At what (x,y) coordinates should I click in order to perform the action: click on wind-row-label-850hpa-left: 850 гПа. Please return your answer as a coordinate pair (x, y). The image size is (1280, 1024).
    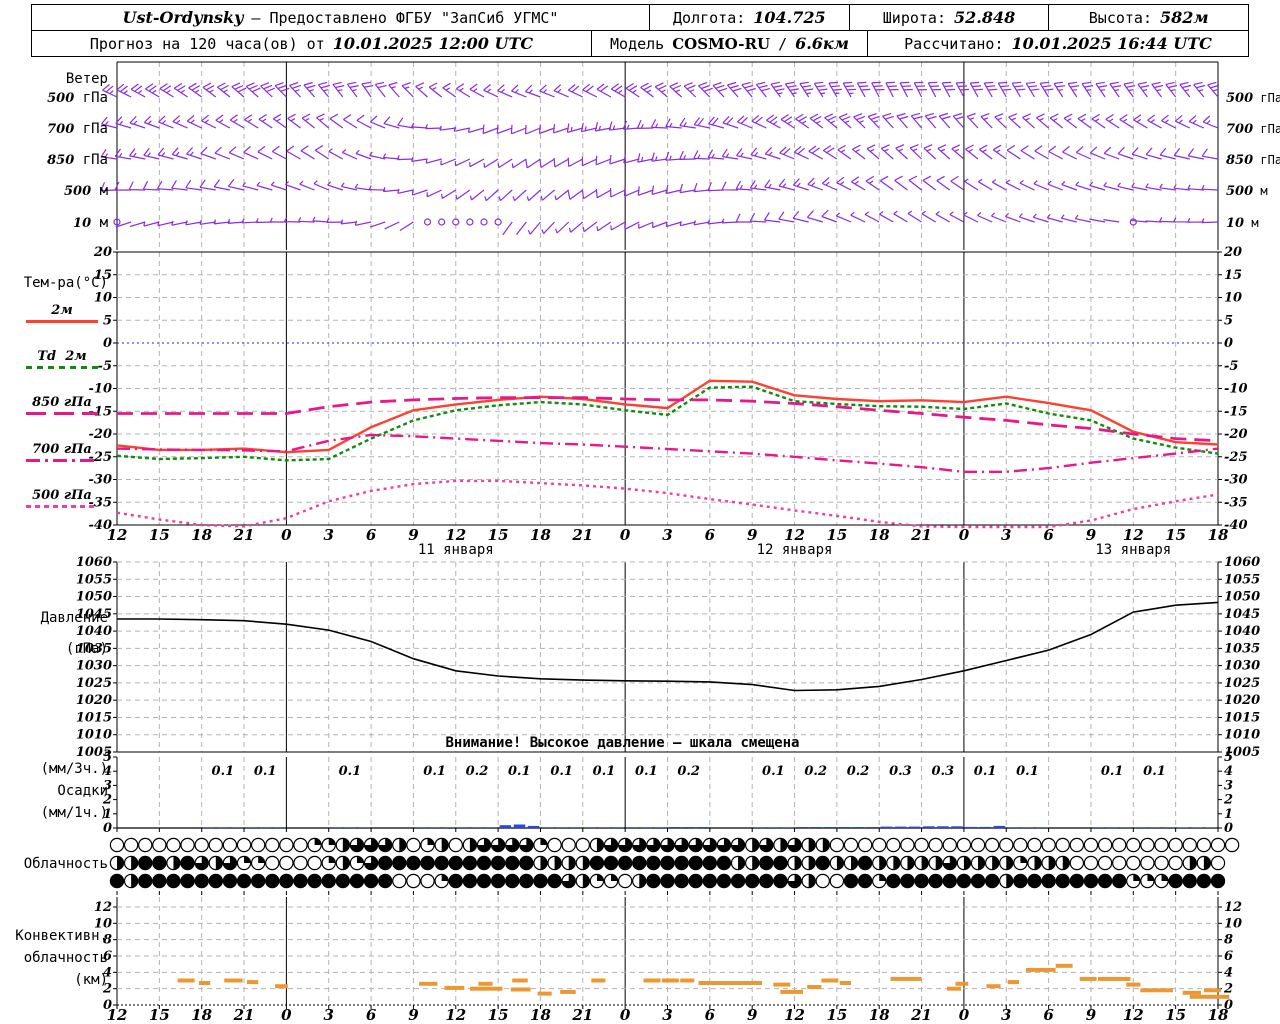
    Looking at the image, I should click on (77, 160).